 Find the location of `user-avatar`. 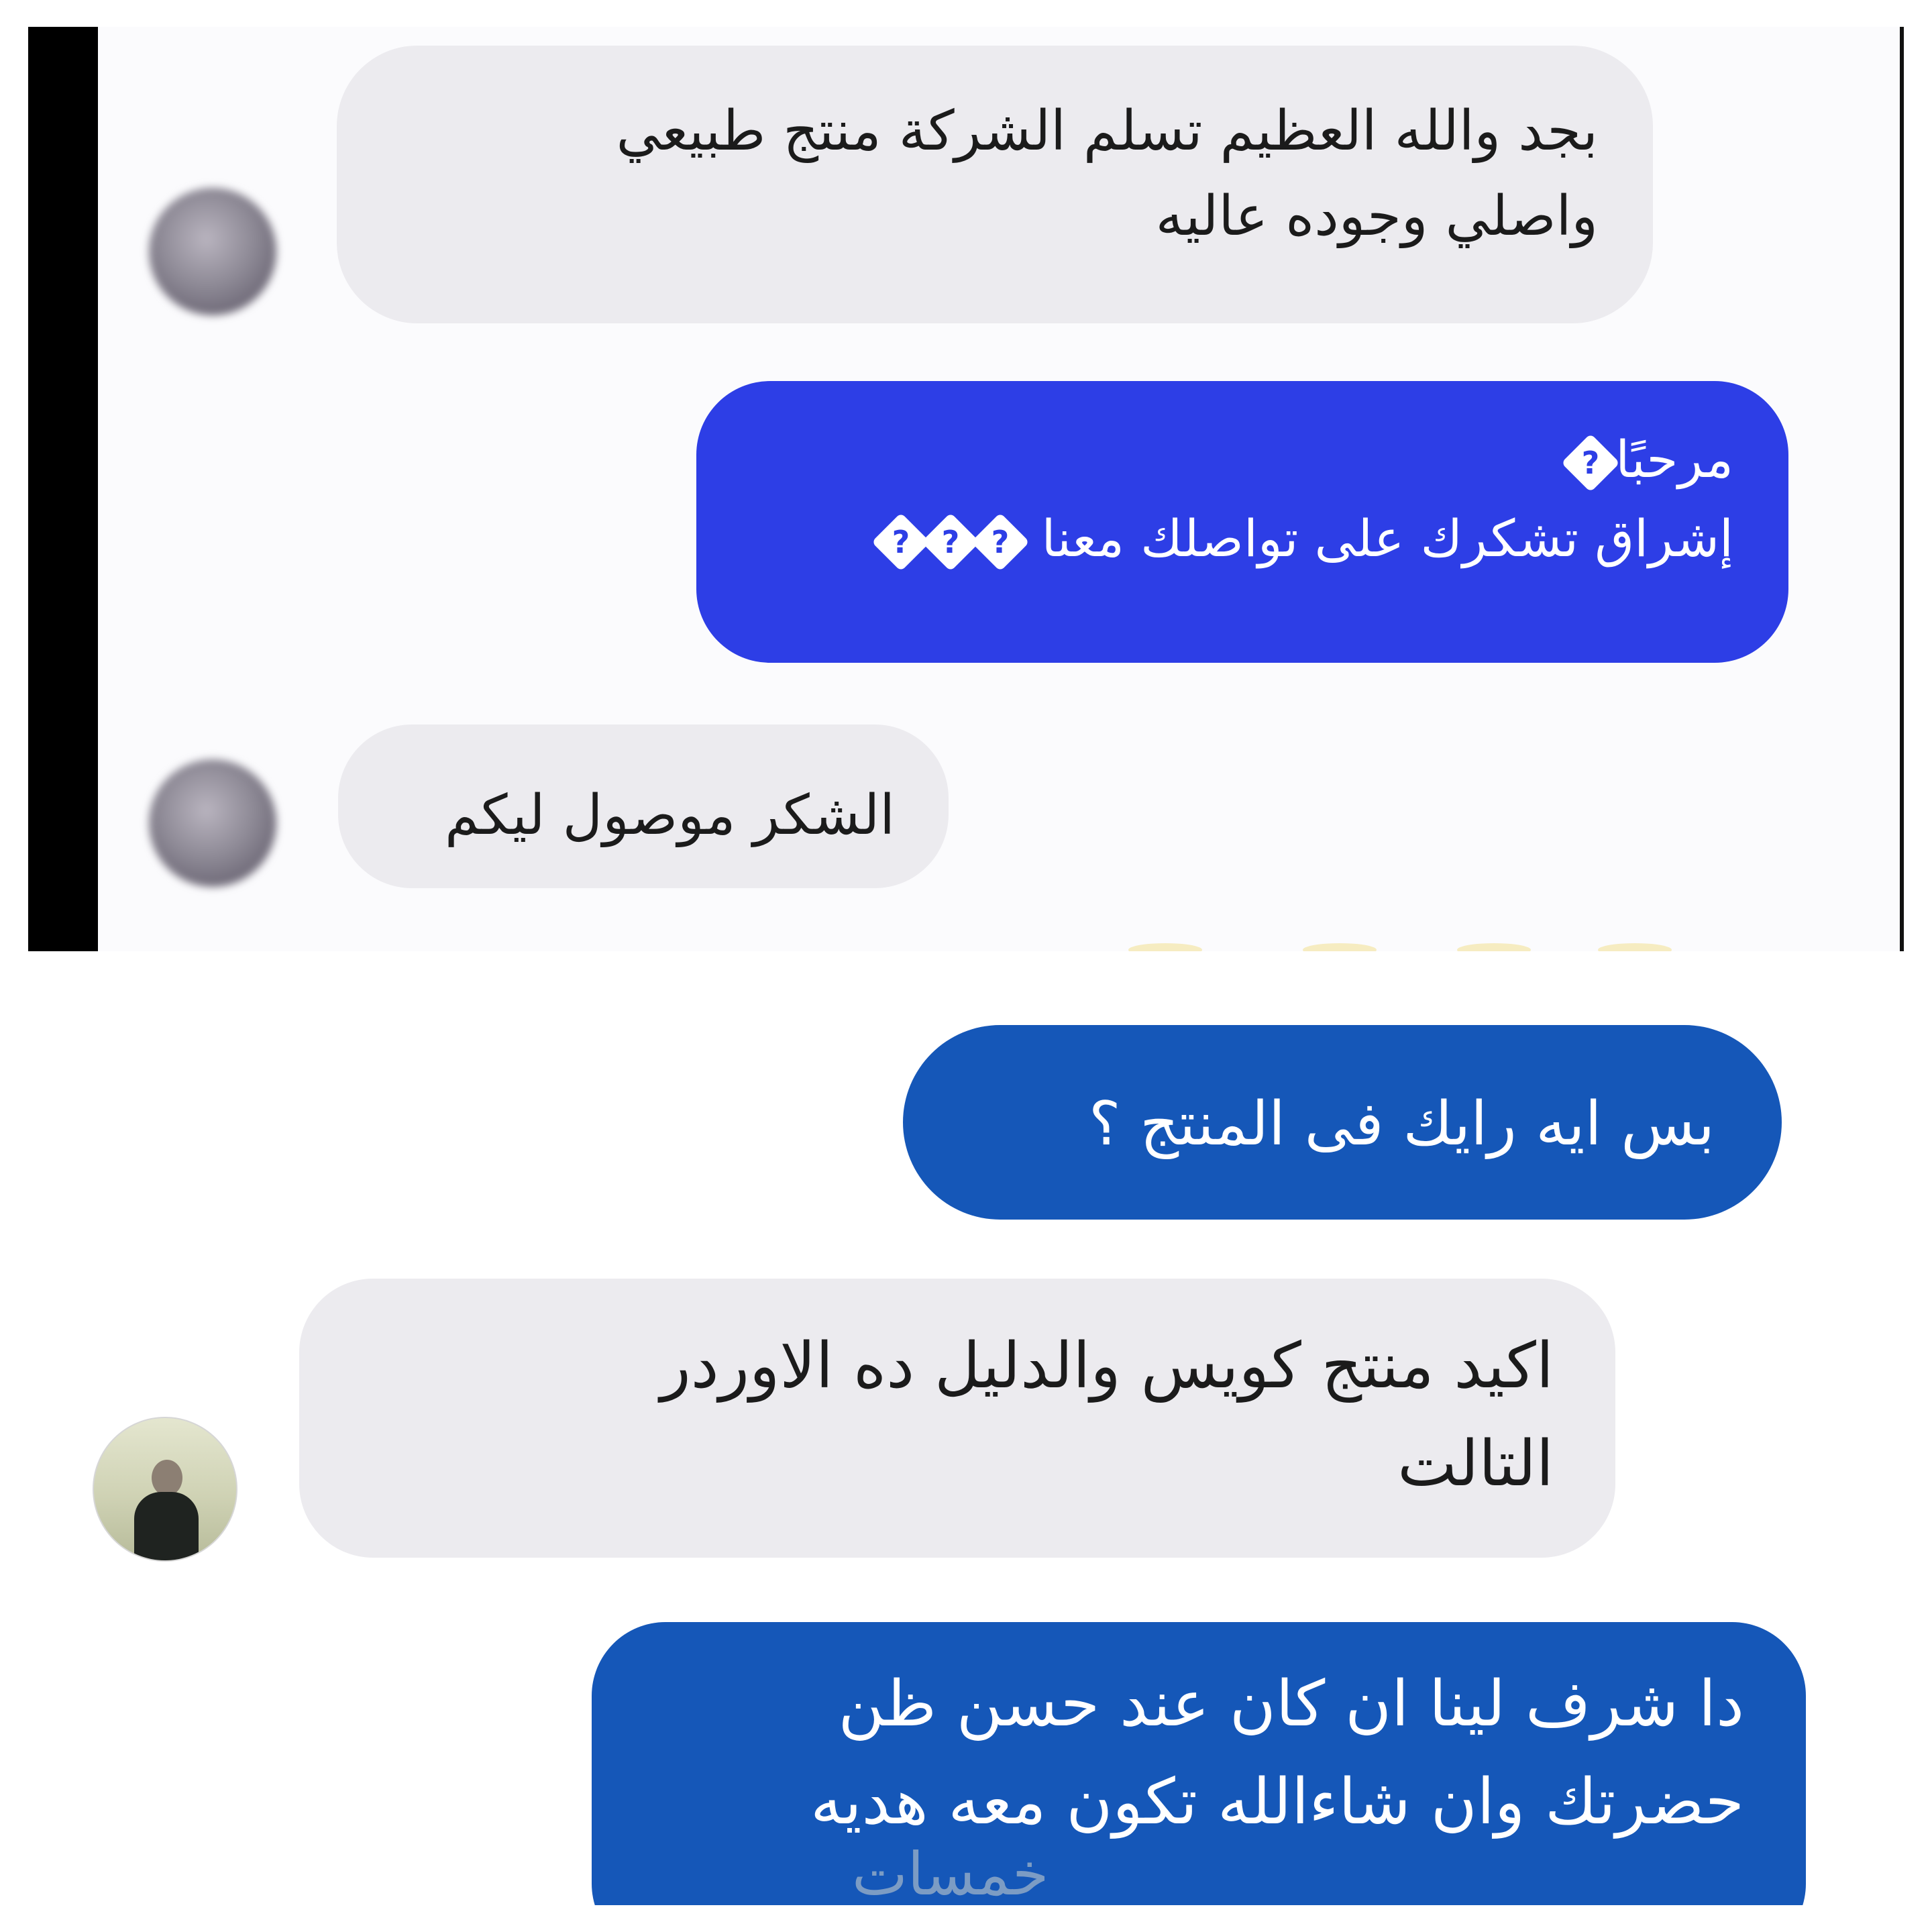

user-avatar is located at coordinates (165, 1489).